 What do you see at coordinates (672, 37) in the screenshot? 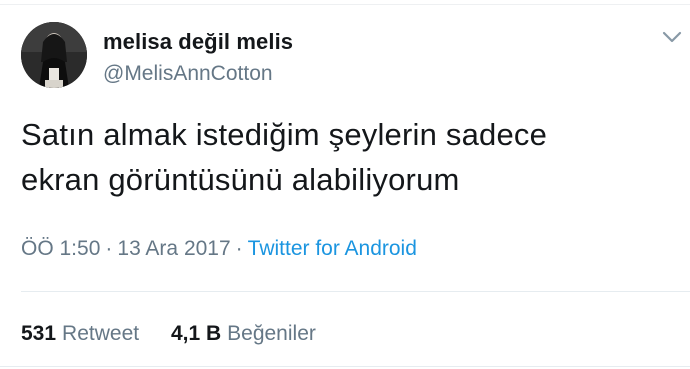
I see `chevron-down-icon` at bounding box center [672, 37].